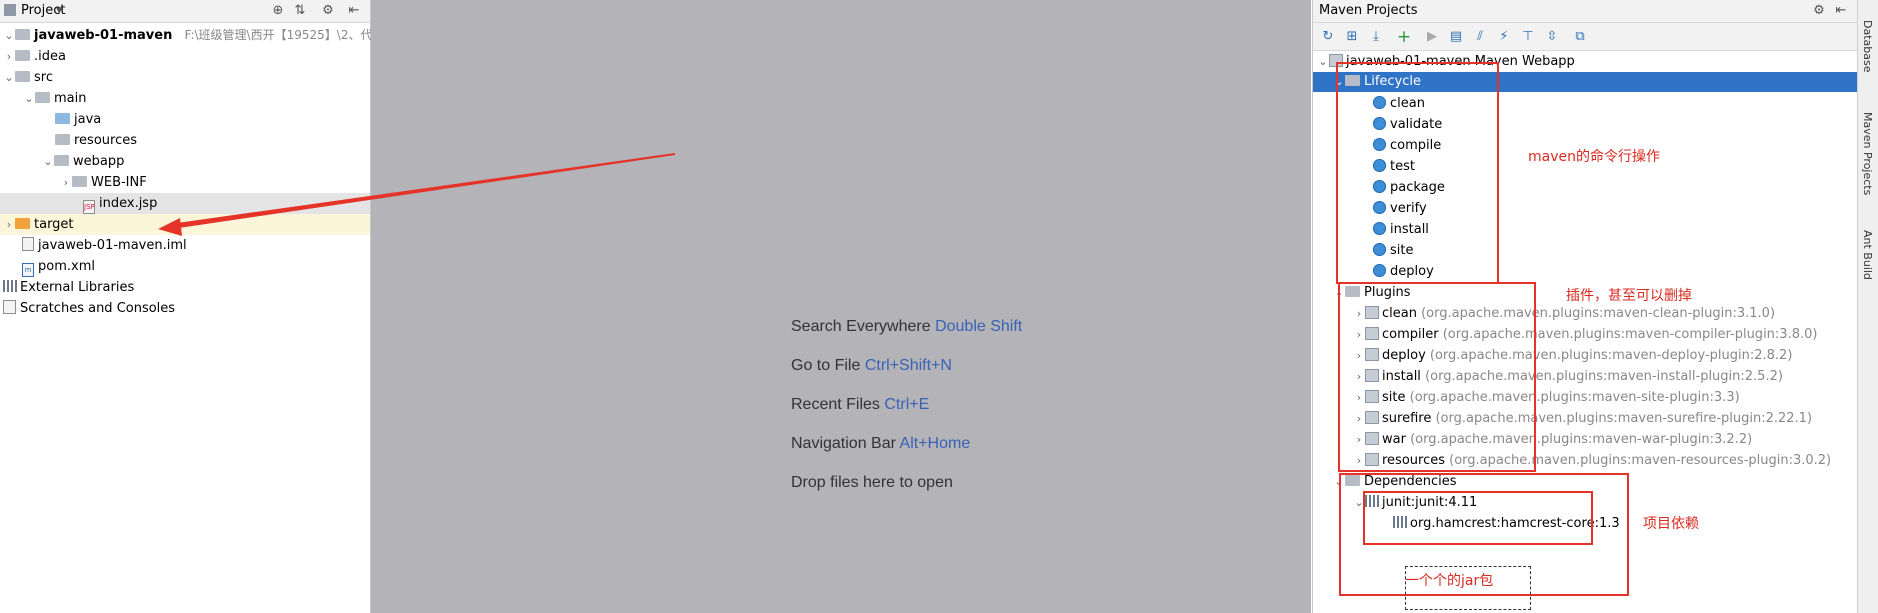  I want to click on maven-toolbar: ↻ ⊞ ⤓ + ▶ ▤ ⫽ ⚡ ⊤ ⇳ ⧉, so click(1585, 37).